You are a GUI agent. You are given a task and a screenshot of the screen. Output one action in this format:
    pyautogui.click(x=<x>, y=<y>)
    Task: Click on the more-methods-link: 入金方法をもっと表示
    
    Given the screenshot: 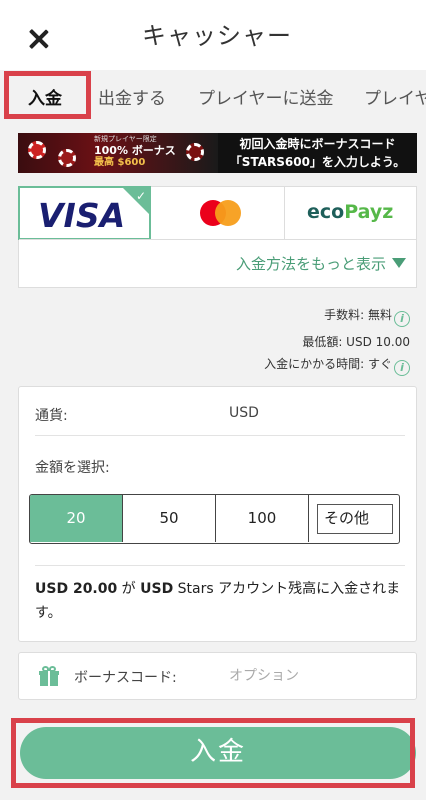 What is the action you would take?
    pyautogui.click(x=321, y=263)
    